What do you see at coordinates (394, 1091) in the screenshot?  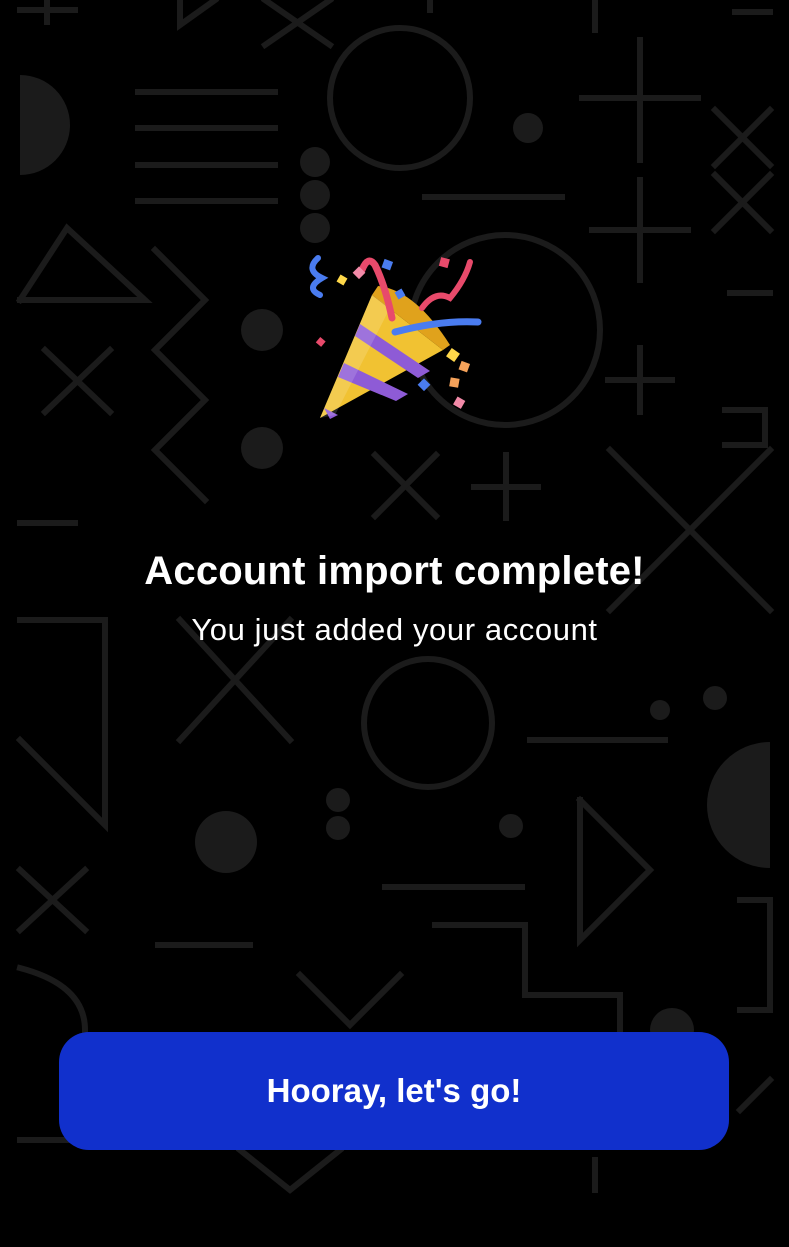 I see `continue-button: Hooray, let's go!` at bounding box center [394, 1091].